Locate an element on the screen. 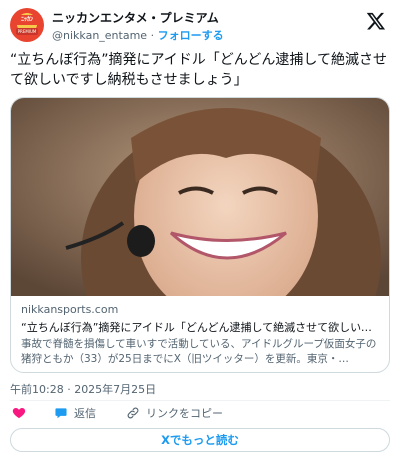 The image size is (400, 465). account-name: ニッカンエンタメ・プレミアム is located at coordinates (135, 17).